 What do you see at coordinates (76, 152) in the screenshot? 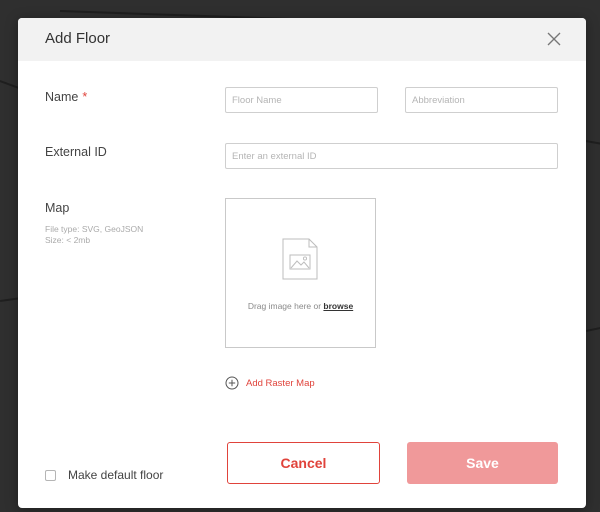
I see `external-id-label: External ID` at bounding box center [76, 152].